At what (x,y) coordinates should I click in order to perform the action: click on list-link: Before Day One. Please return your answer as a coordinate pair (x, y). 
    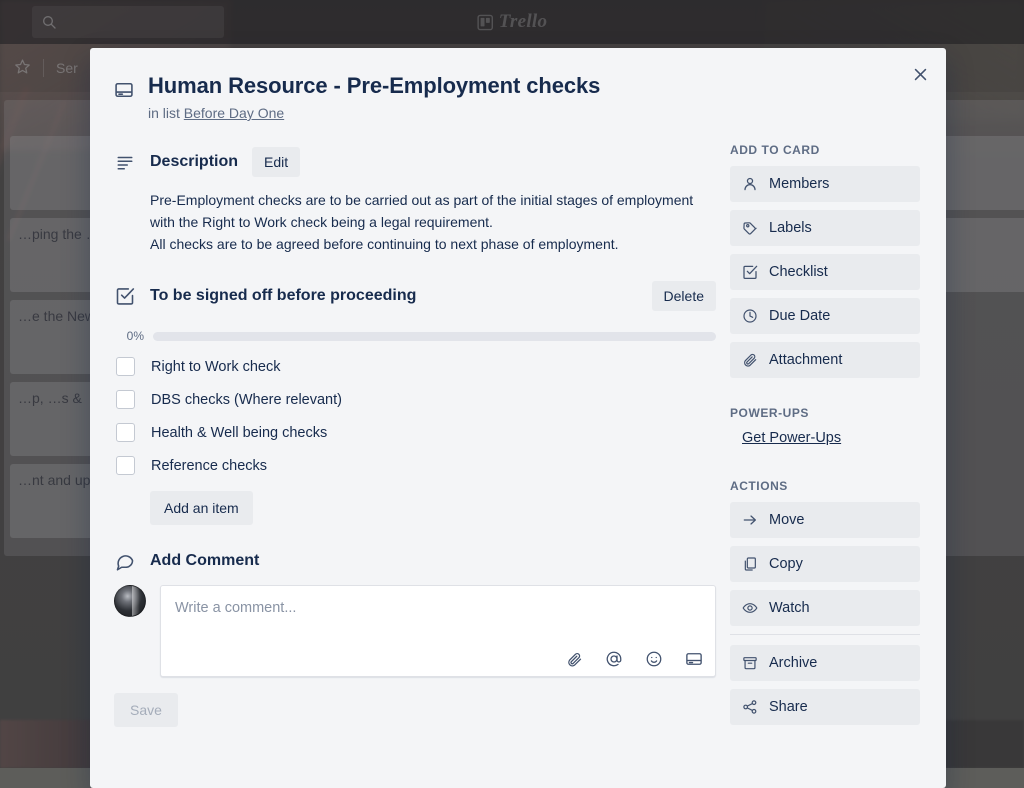
    Looking at the image, I should click on (234, 113).